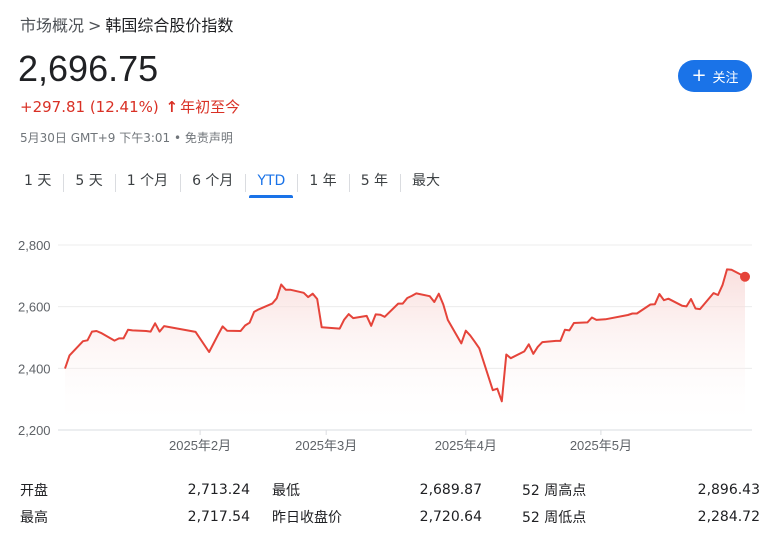 This screenshot has height=538, width=776. I want to click on tab-5-years: 5 年, so click(374, 183).